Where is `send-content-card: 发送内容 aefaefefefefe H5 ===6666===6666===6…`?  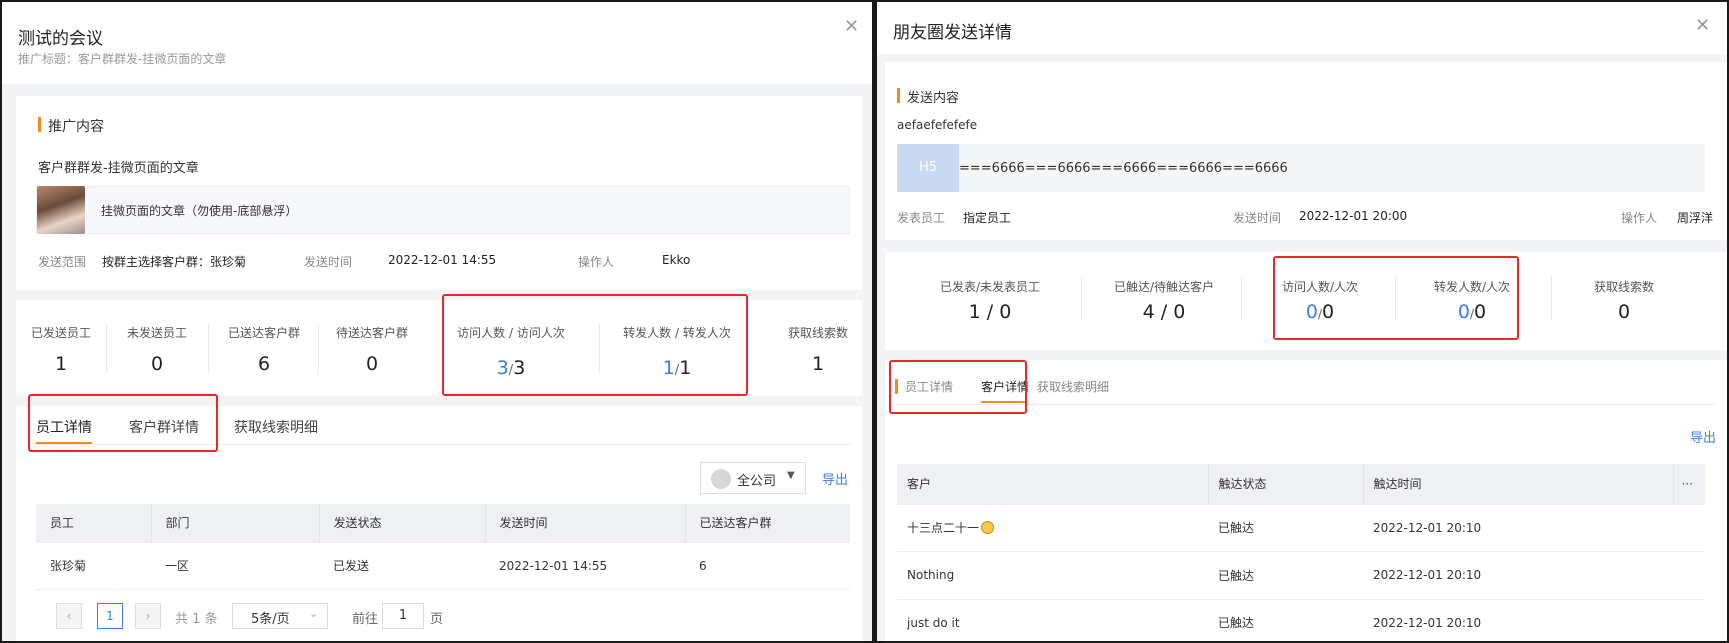
send-content-card: 发送内容 aefaefefefefe H5 ===6666===6666===6… is located at coordinates (1306, 151).